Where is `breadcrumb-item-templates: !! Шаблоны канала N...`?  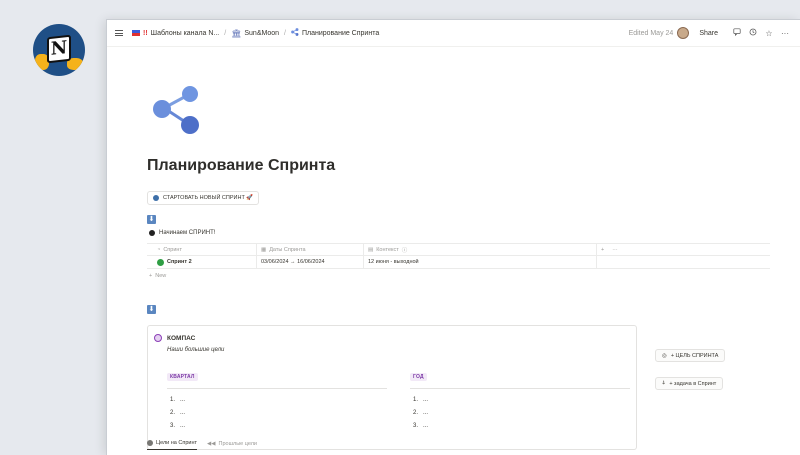
breadcrumb-item-templates: !! Шаблоны канала N... is located at coordinates (175, 33).